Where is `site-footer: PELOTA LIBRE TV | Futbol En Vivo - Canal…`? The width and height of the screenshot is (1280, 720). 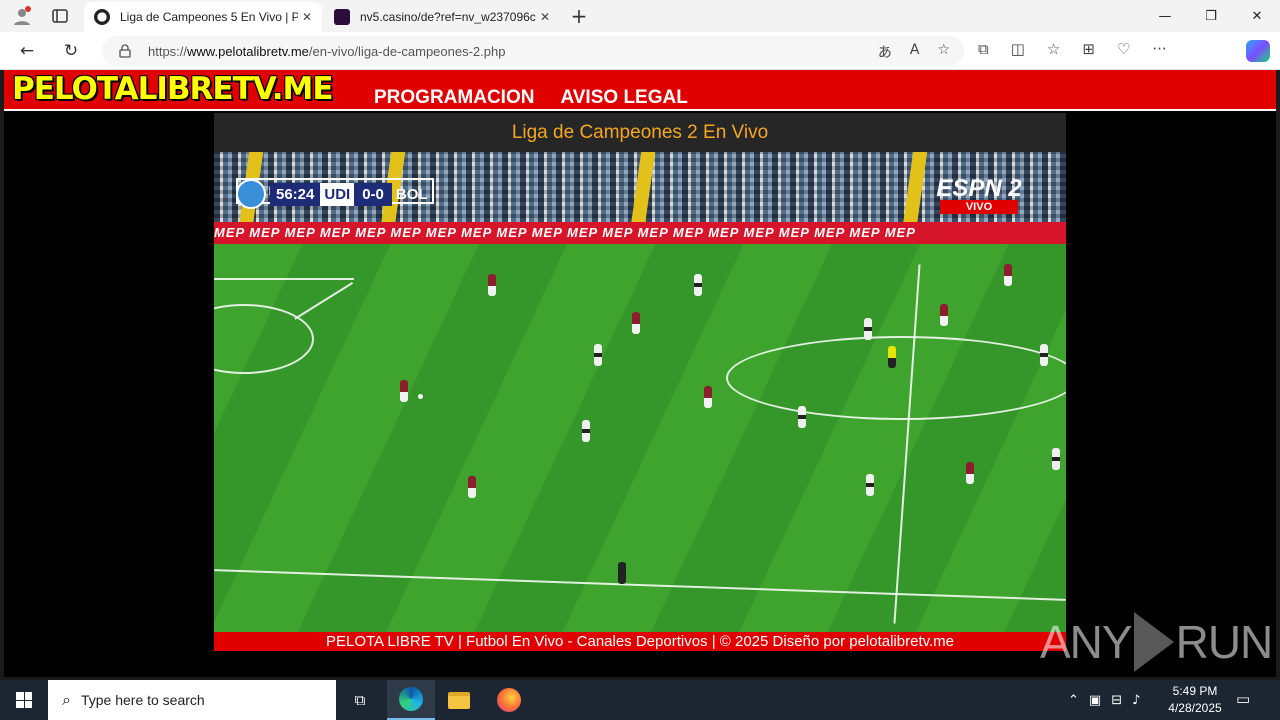
site-footer: PELOTA LIBRE TV | Futbol En Vivo - Canal… is located at coordinates (640, 641).